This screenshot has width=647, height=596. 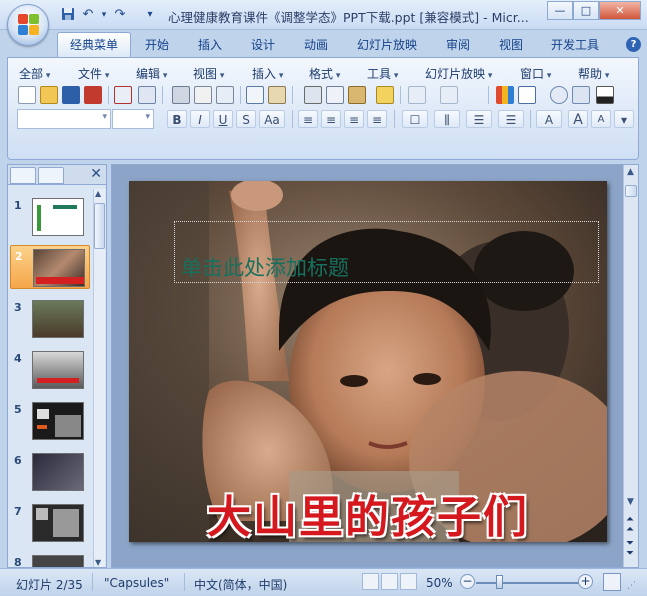 I want to click on minimize-button: —, so click(x=560, y=10).